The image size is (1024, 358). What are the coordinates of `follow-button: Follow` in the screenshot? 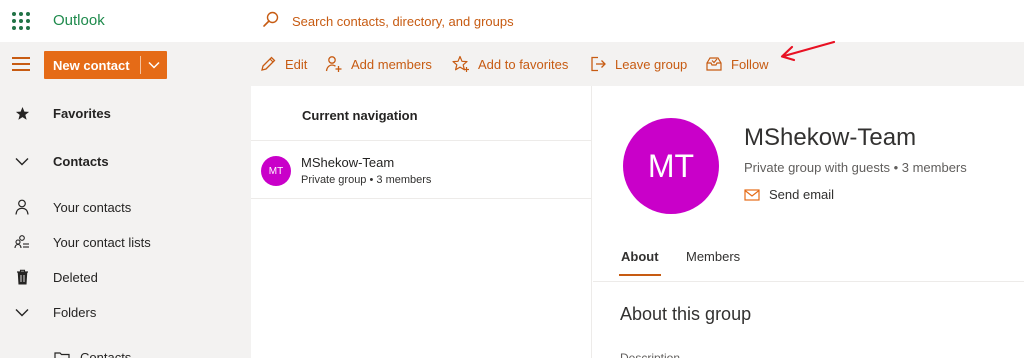 It's located at (737, 64).